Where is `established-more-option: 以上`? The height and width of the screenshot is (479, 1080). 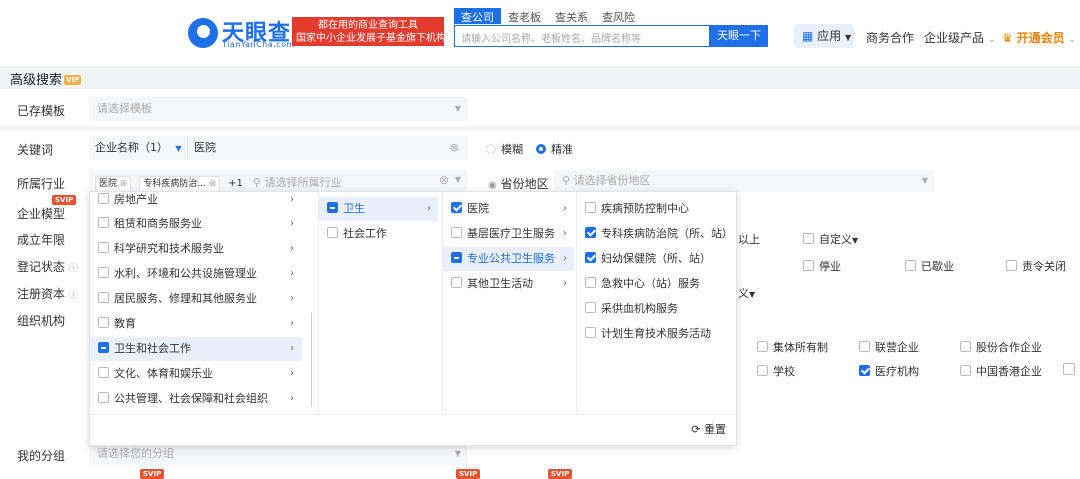
established-more-option: 以上 is located at coordinates (749, 239).